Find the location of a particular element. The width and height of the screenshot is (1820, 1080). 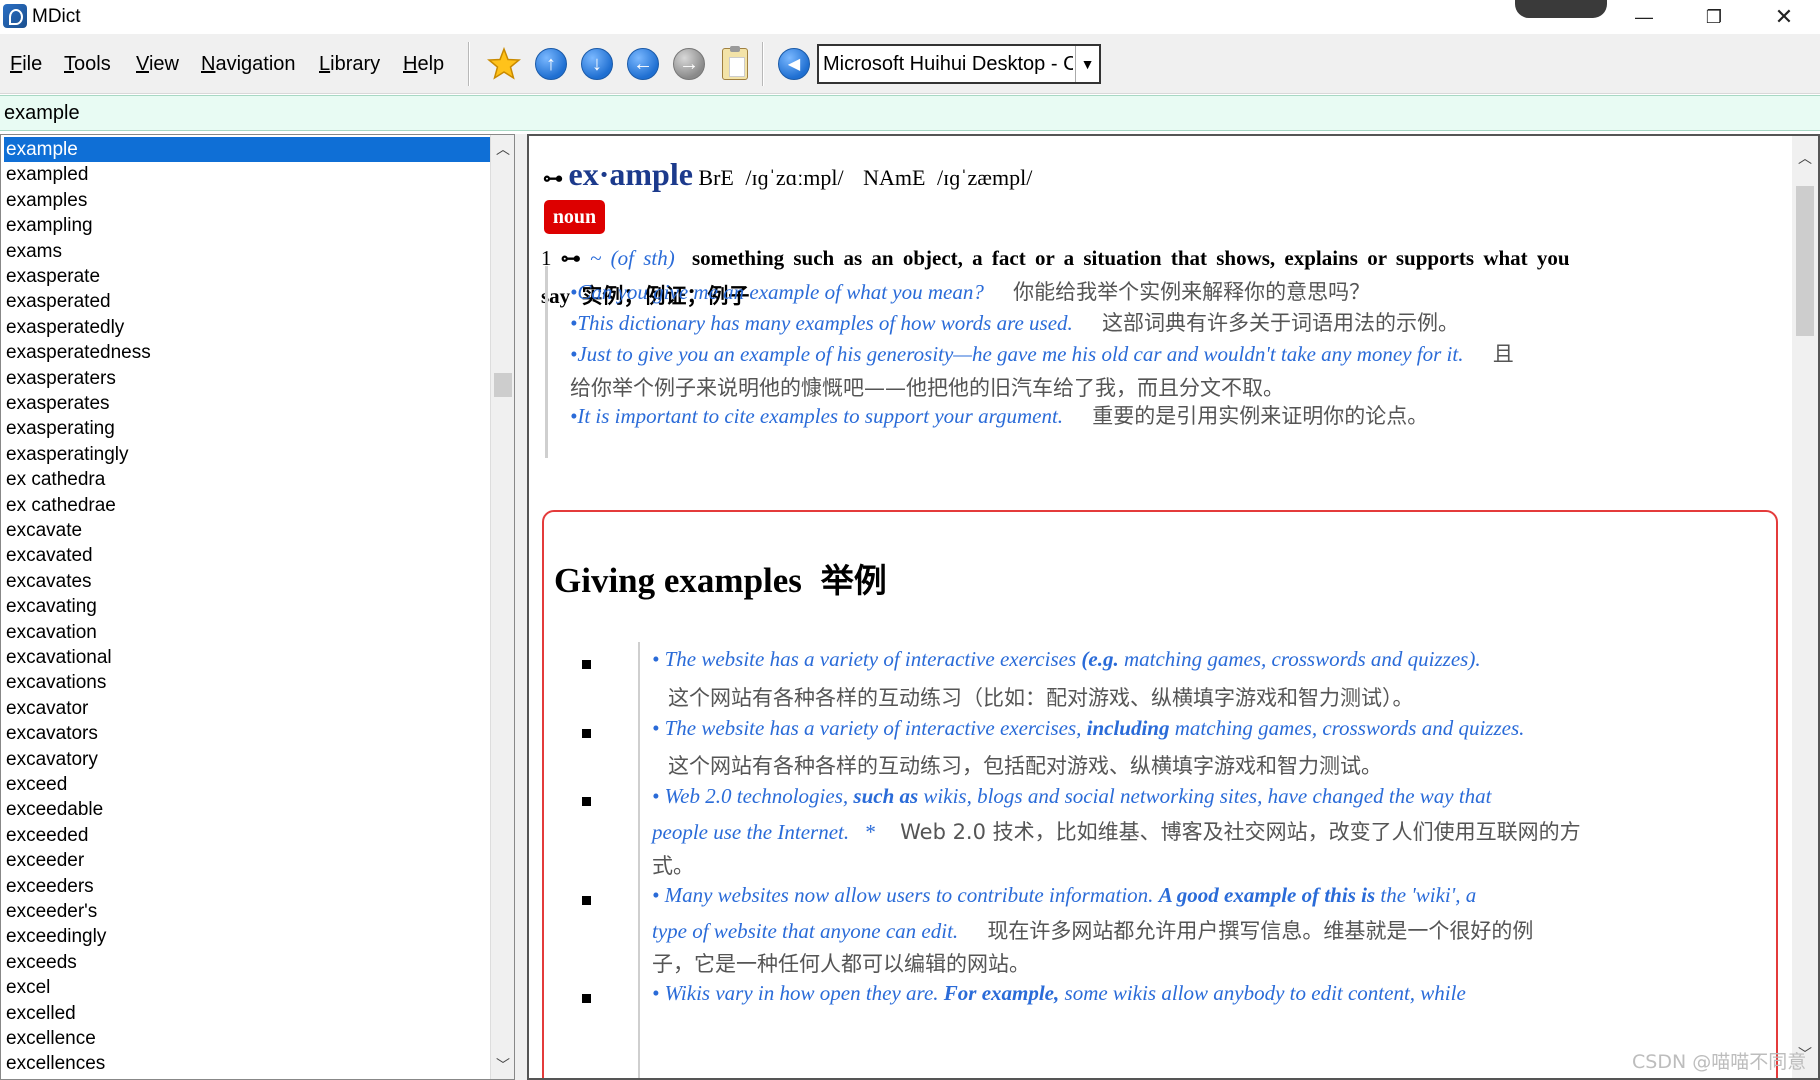

usage-note-title: Giving examples 举例 is located at coordinates (720, 578).